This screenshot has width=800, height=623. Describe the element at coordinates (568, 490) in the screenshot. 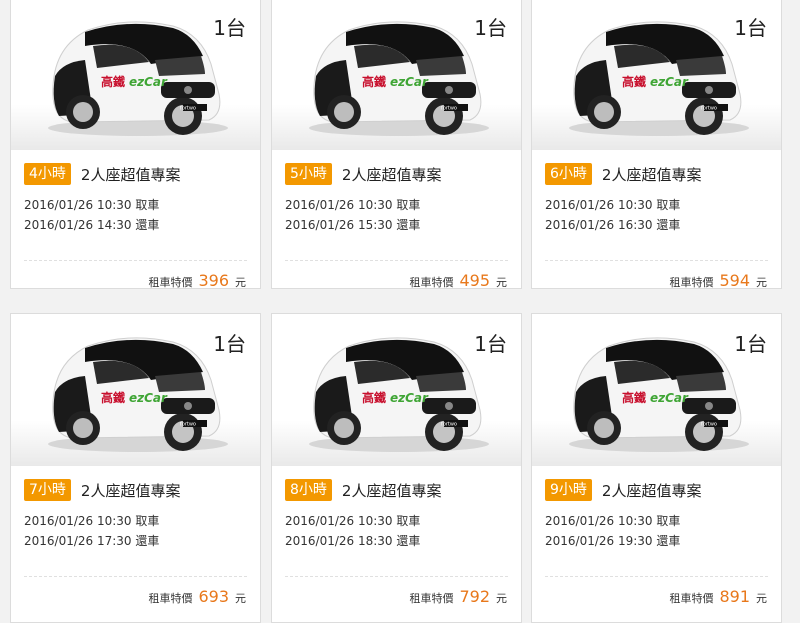

I see `rental-hours-badge: 9小時` at that location.